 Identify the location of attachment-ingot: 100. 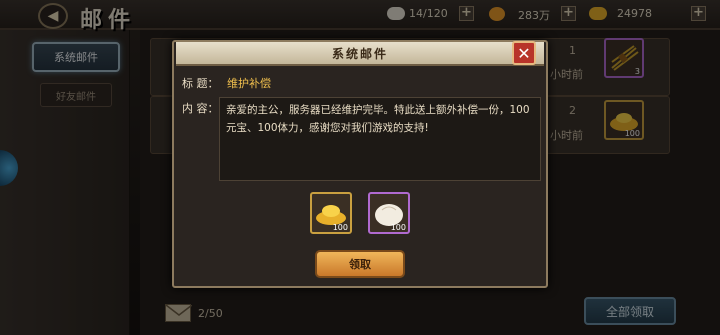
(331, 213).